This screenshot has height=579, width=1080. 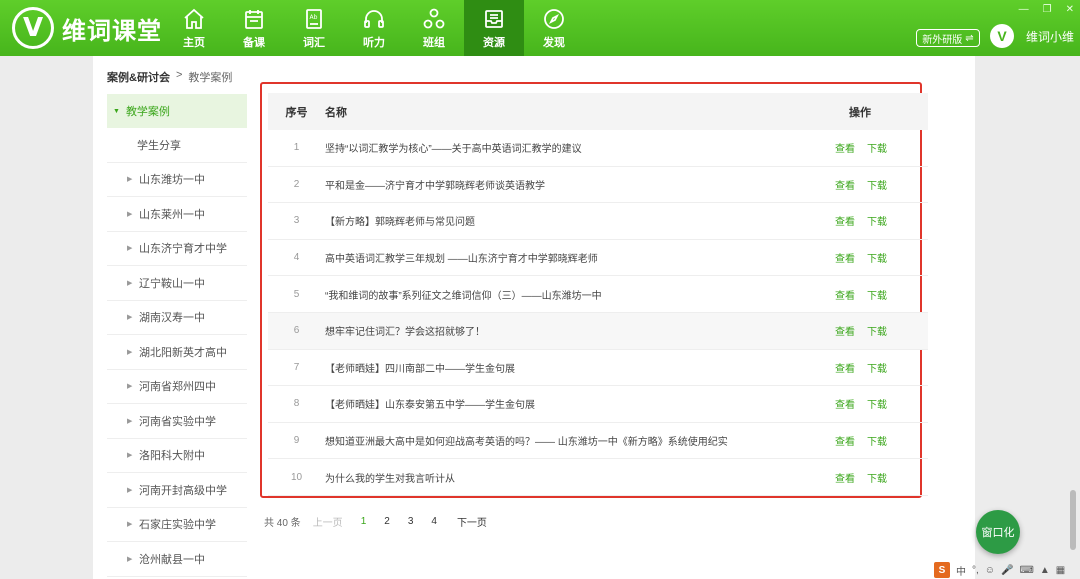 I want to click on nav-resources-label: 资源, so click(x=494, y=42).